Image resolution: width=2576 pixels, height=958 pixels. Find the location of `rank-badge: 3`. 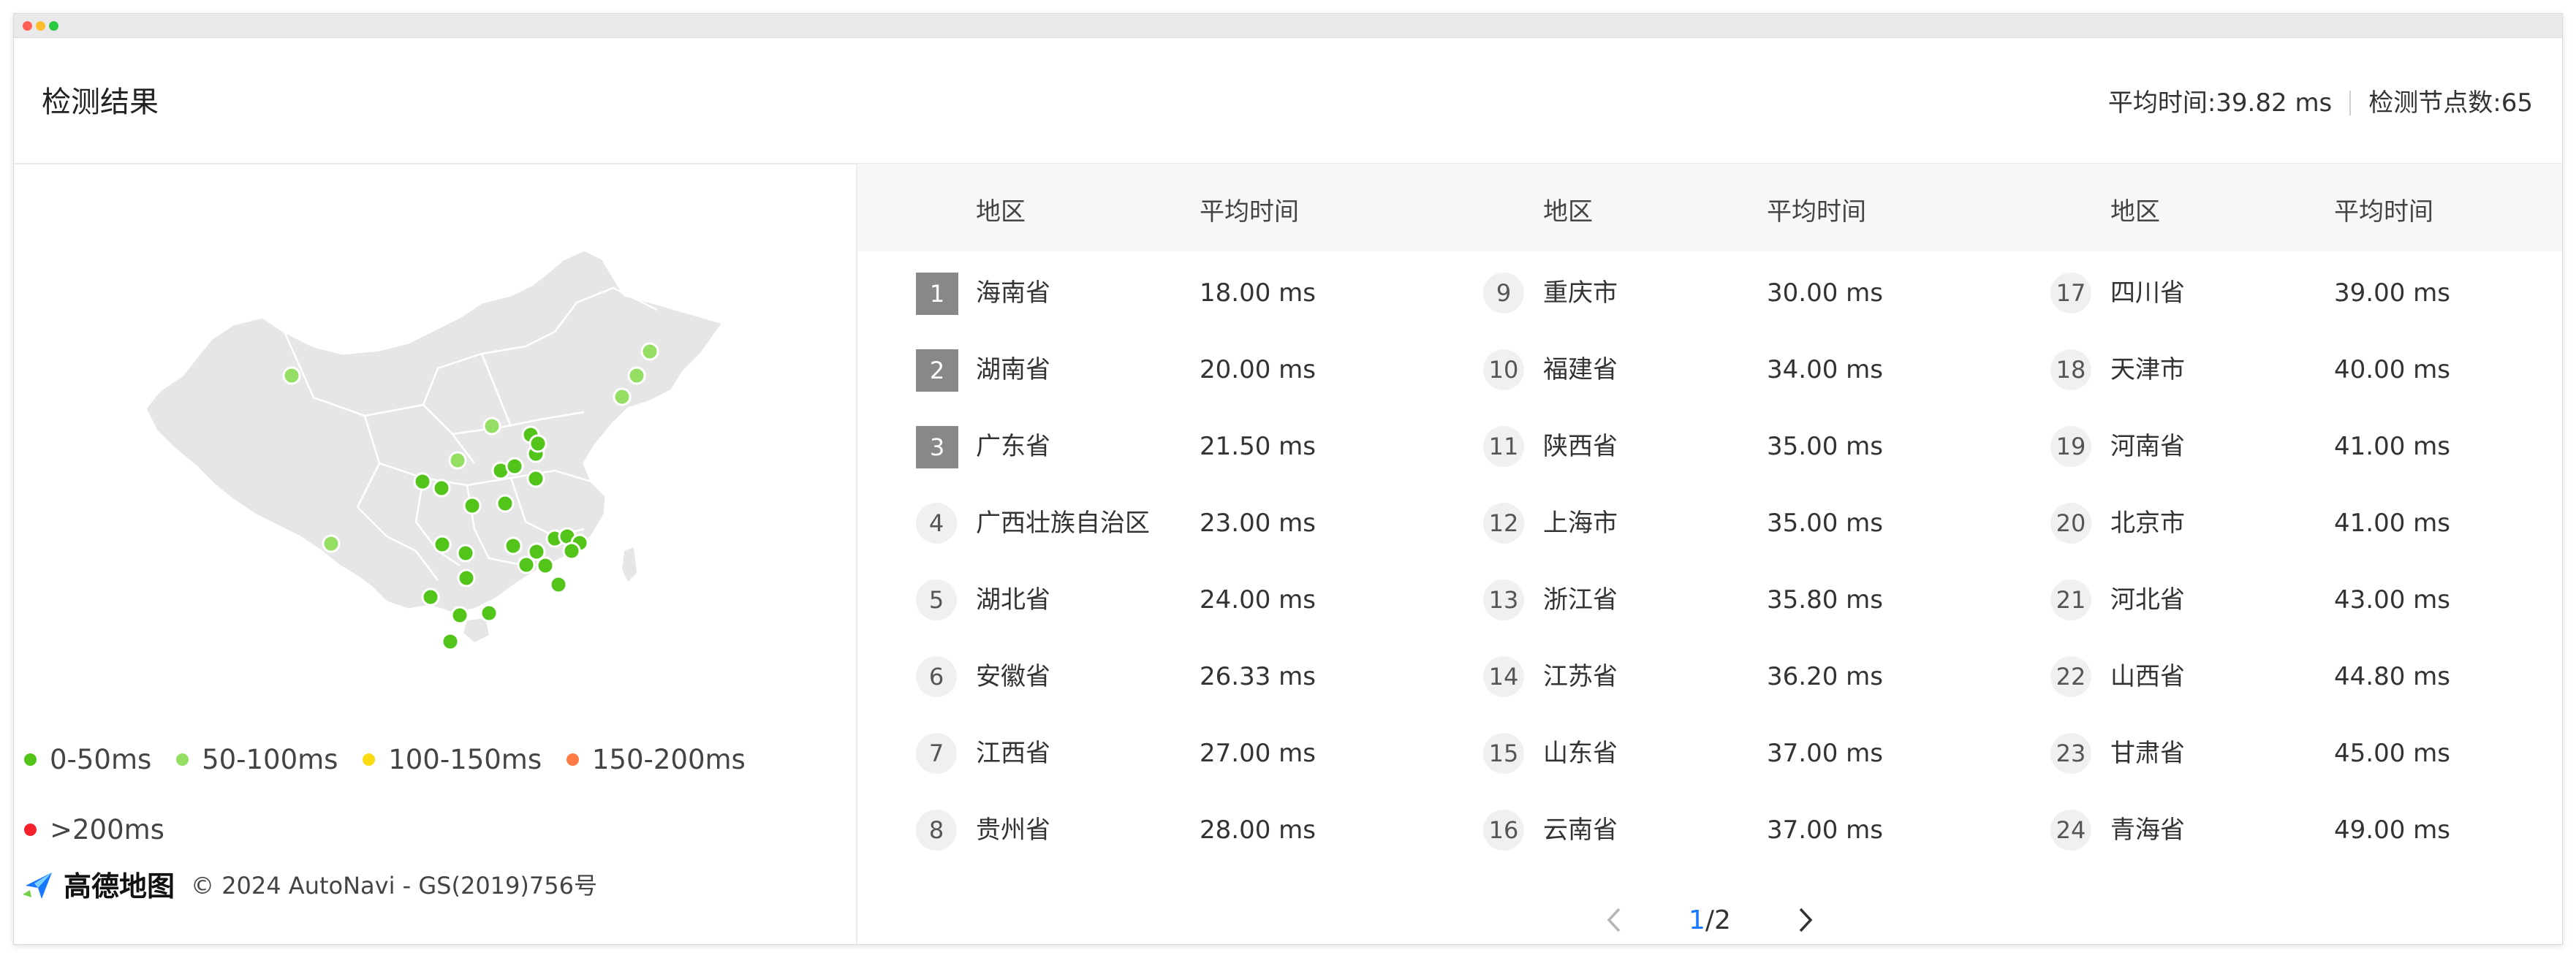

rank-badge: 3 is located at coordinates (937, 447).